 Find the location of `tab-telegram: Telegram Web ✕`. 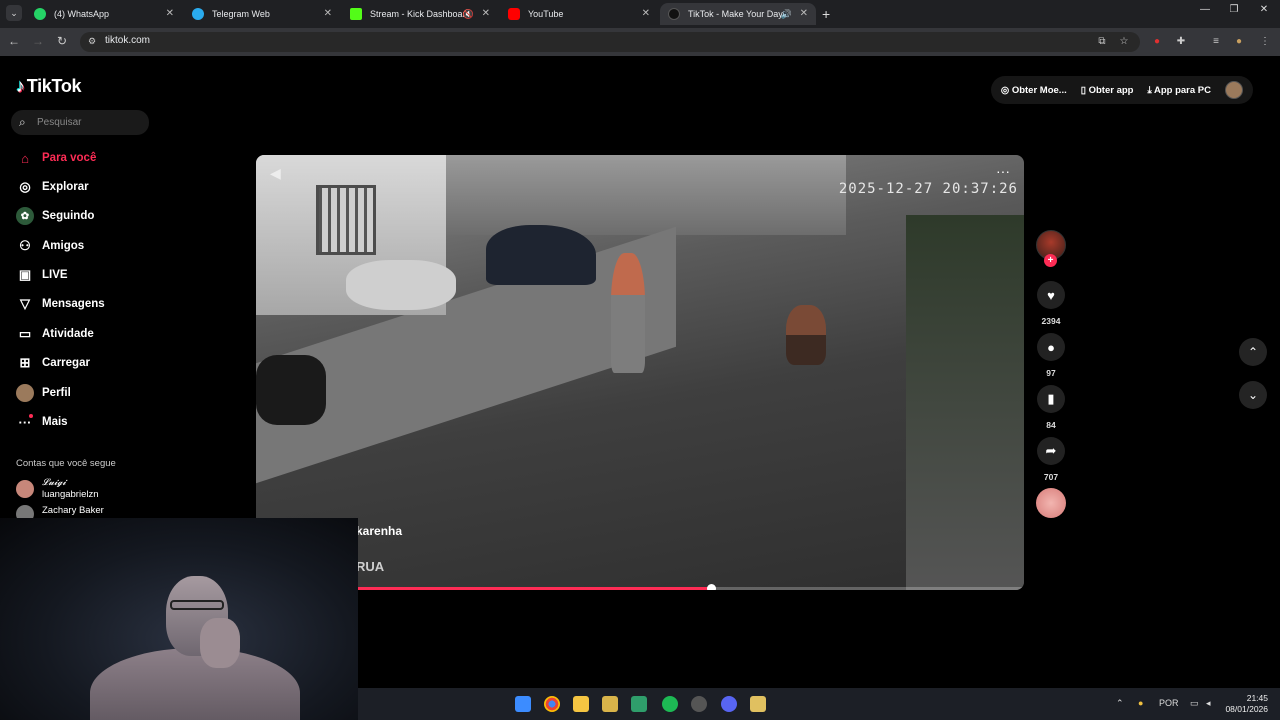

tab-telegram: Telegram Web ✕ is located at coordinates (262, 14).